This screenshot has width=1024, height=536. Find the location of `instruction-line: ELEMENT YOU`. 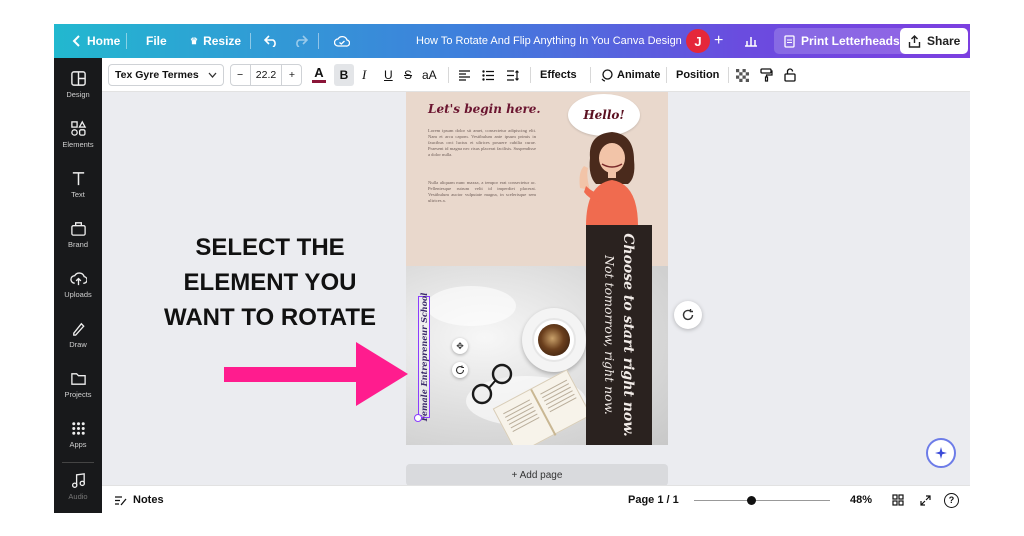

instruction-line: ELEMENT YOU is located at coordinates (270, 282).